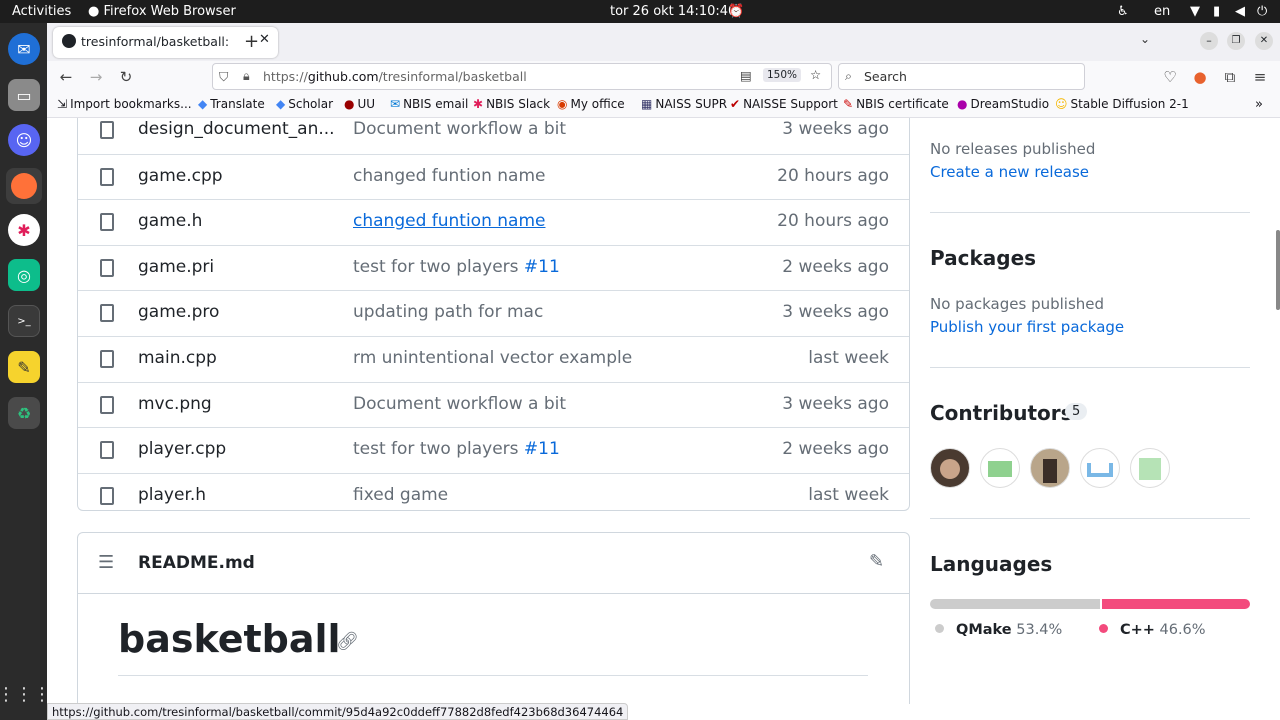 The height and width of the screenshot is (720, 1280). What do you see at coordinates (41, 11) in the screenshot?
I see `activities-button: Activities` at bounding box center [41, 11].